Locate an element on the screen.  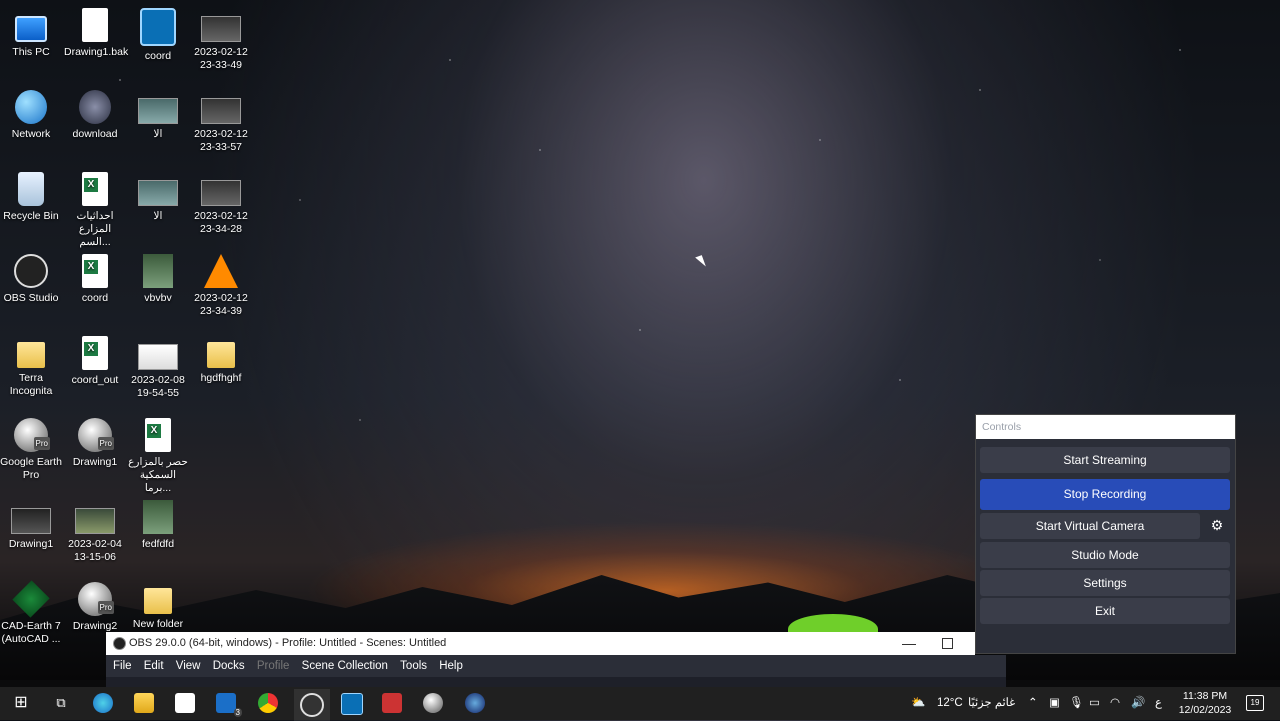
desktop-icon-fedfdfd: fedfdfd is located at coordinates (158, 525).